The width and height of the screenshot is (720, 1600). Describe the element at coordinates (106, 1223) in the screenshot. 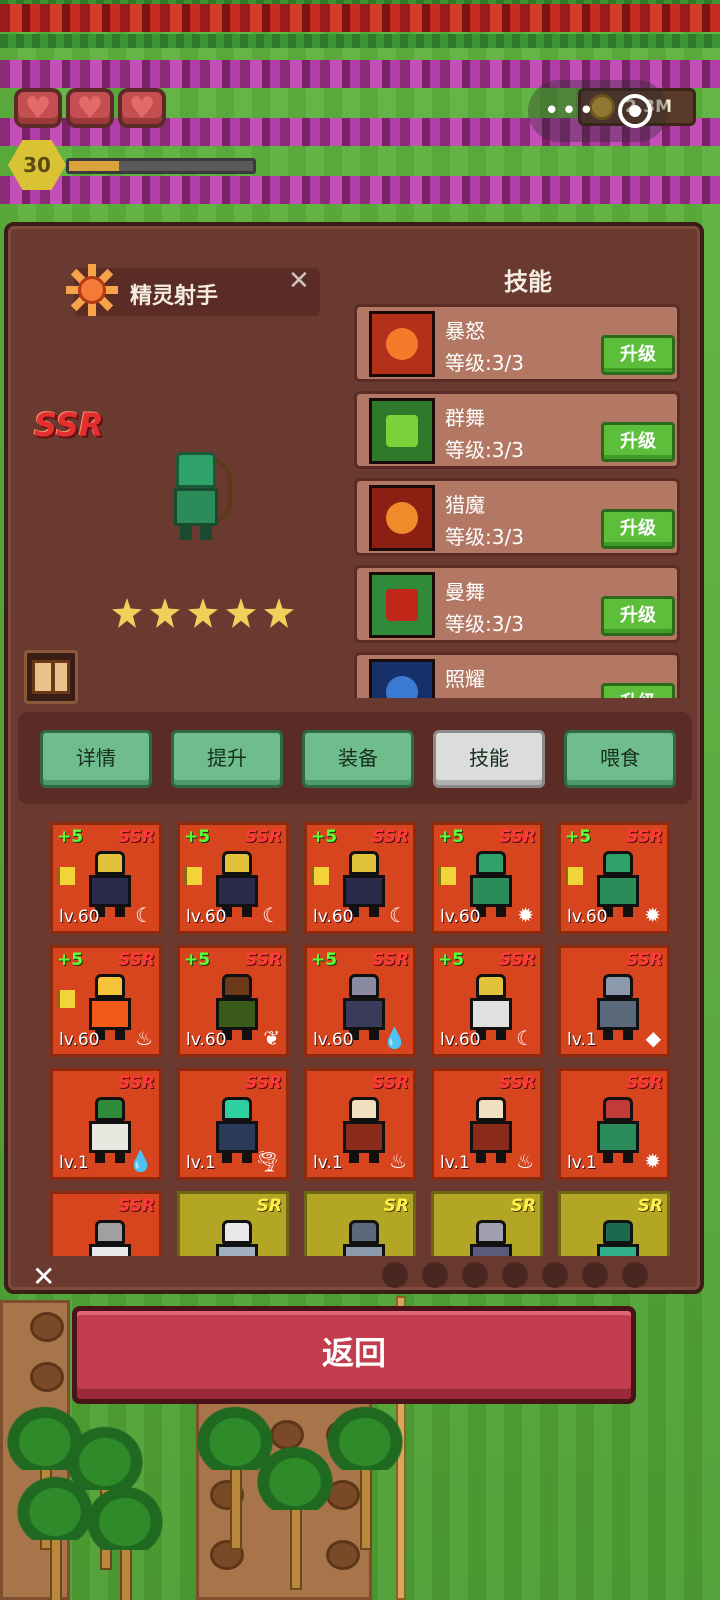

I see `hero-card-wolf: SSR` at that location.